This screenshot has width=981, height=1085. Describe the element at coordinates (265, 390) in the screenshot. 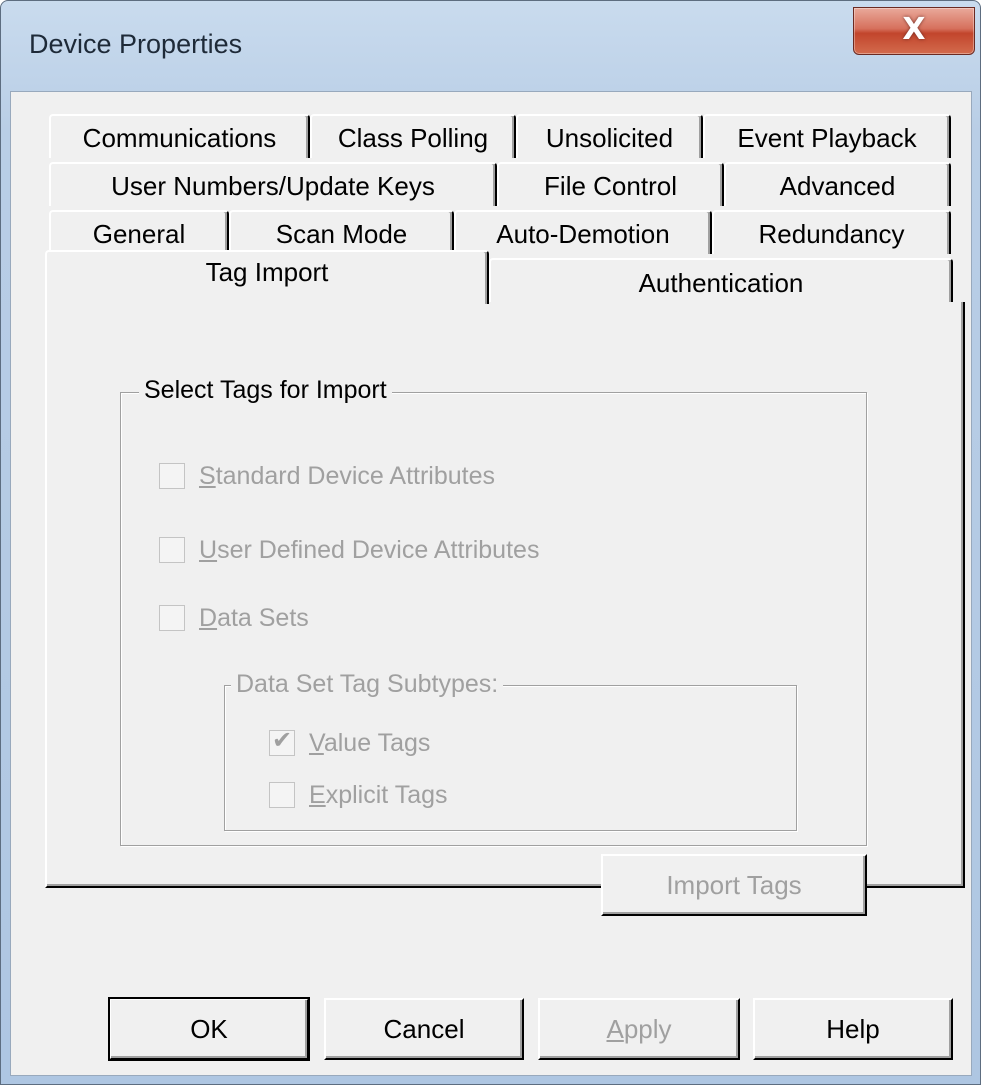

I see `select-tags-group-label: Select Tags for Import` at that location.